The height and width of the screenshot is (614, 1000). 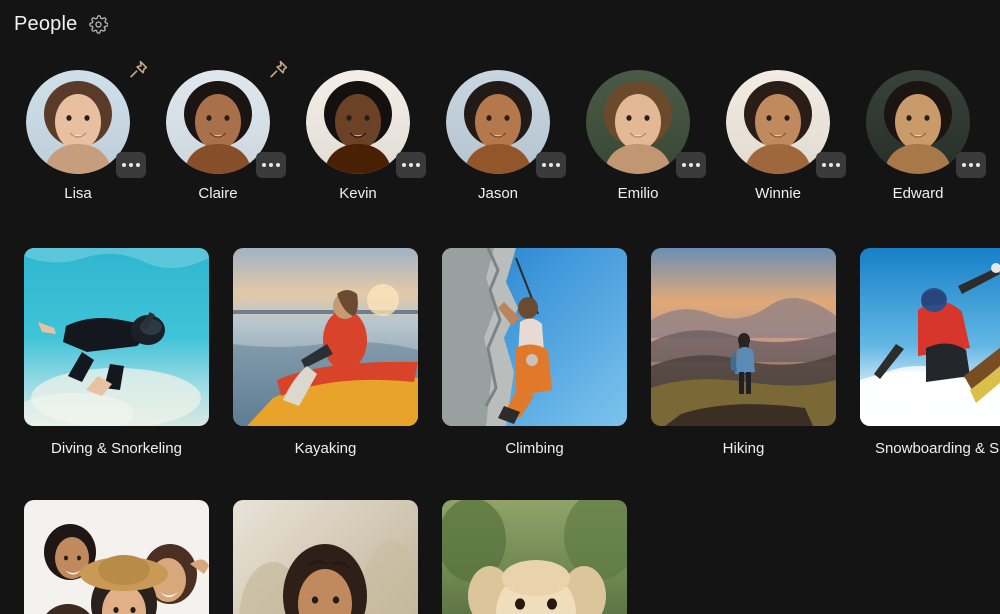 I want to click on category-card: Climbing, so click(x=534, y=352).